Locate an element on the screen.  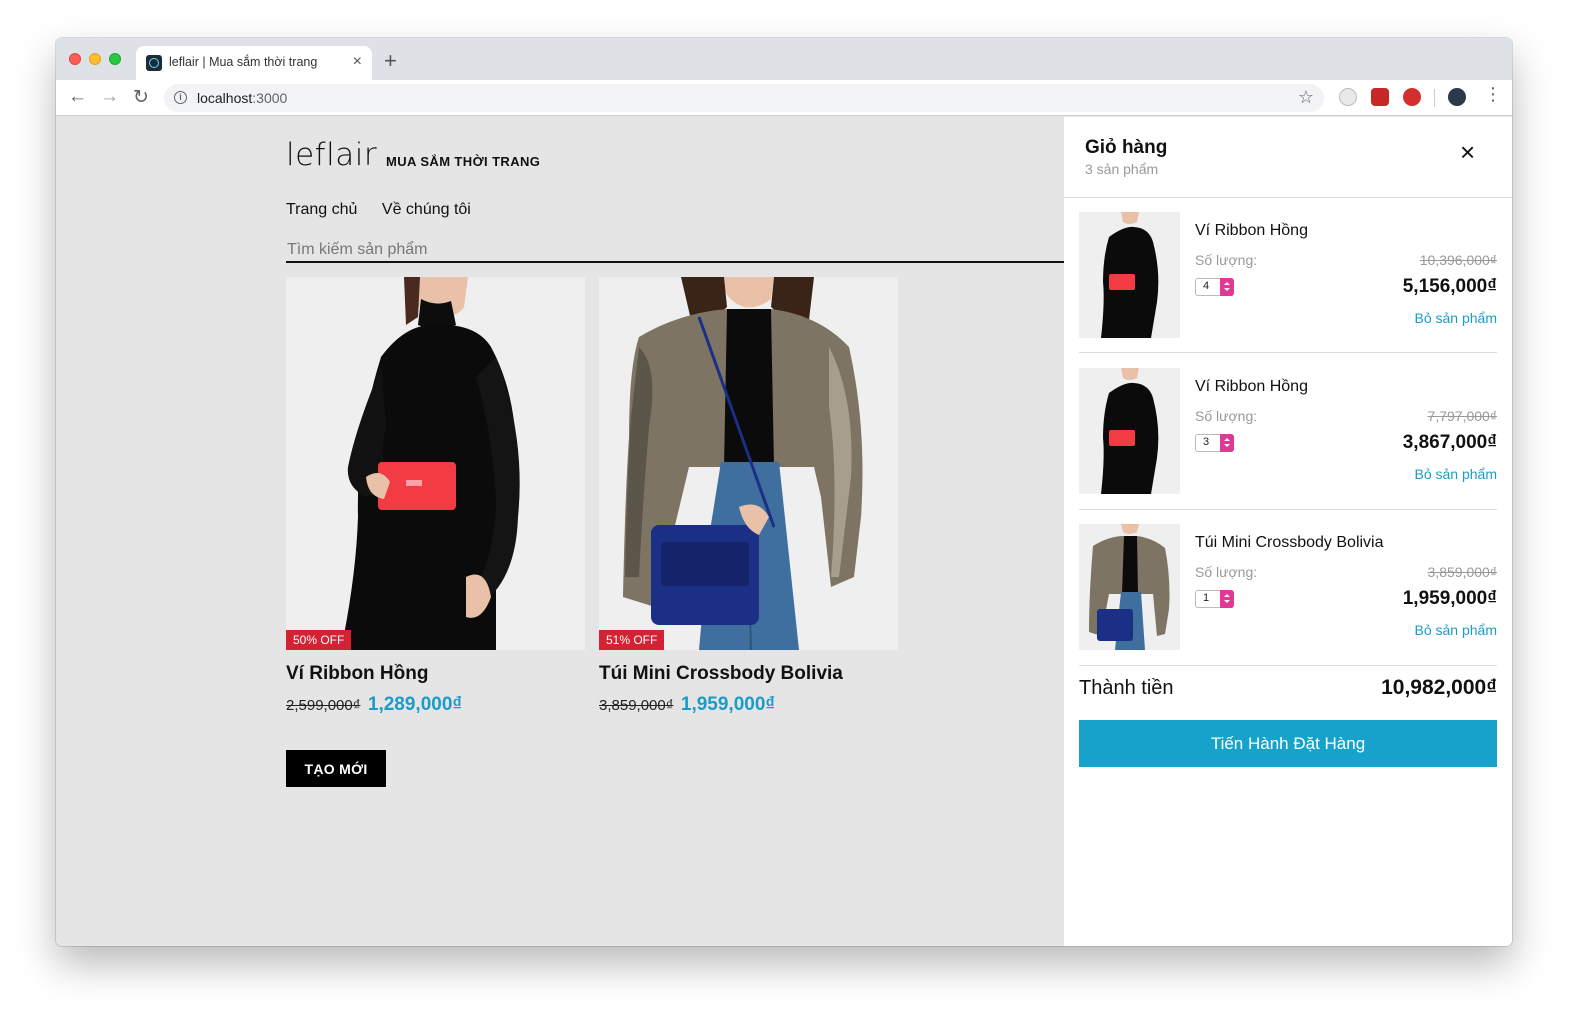
quantity-stepper: 1 is located at coordinates (1214, 599).